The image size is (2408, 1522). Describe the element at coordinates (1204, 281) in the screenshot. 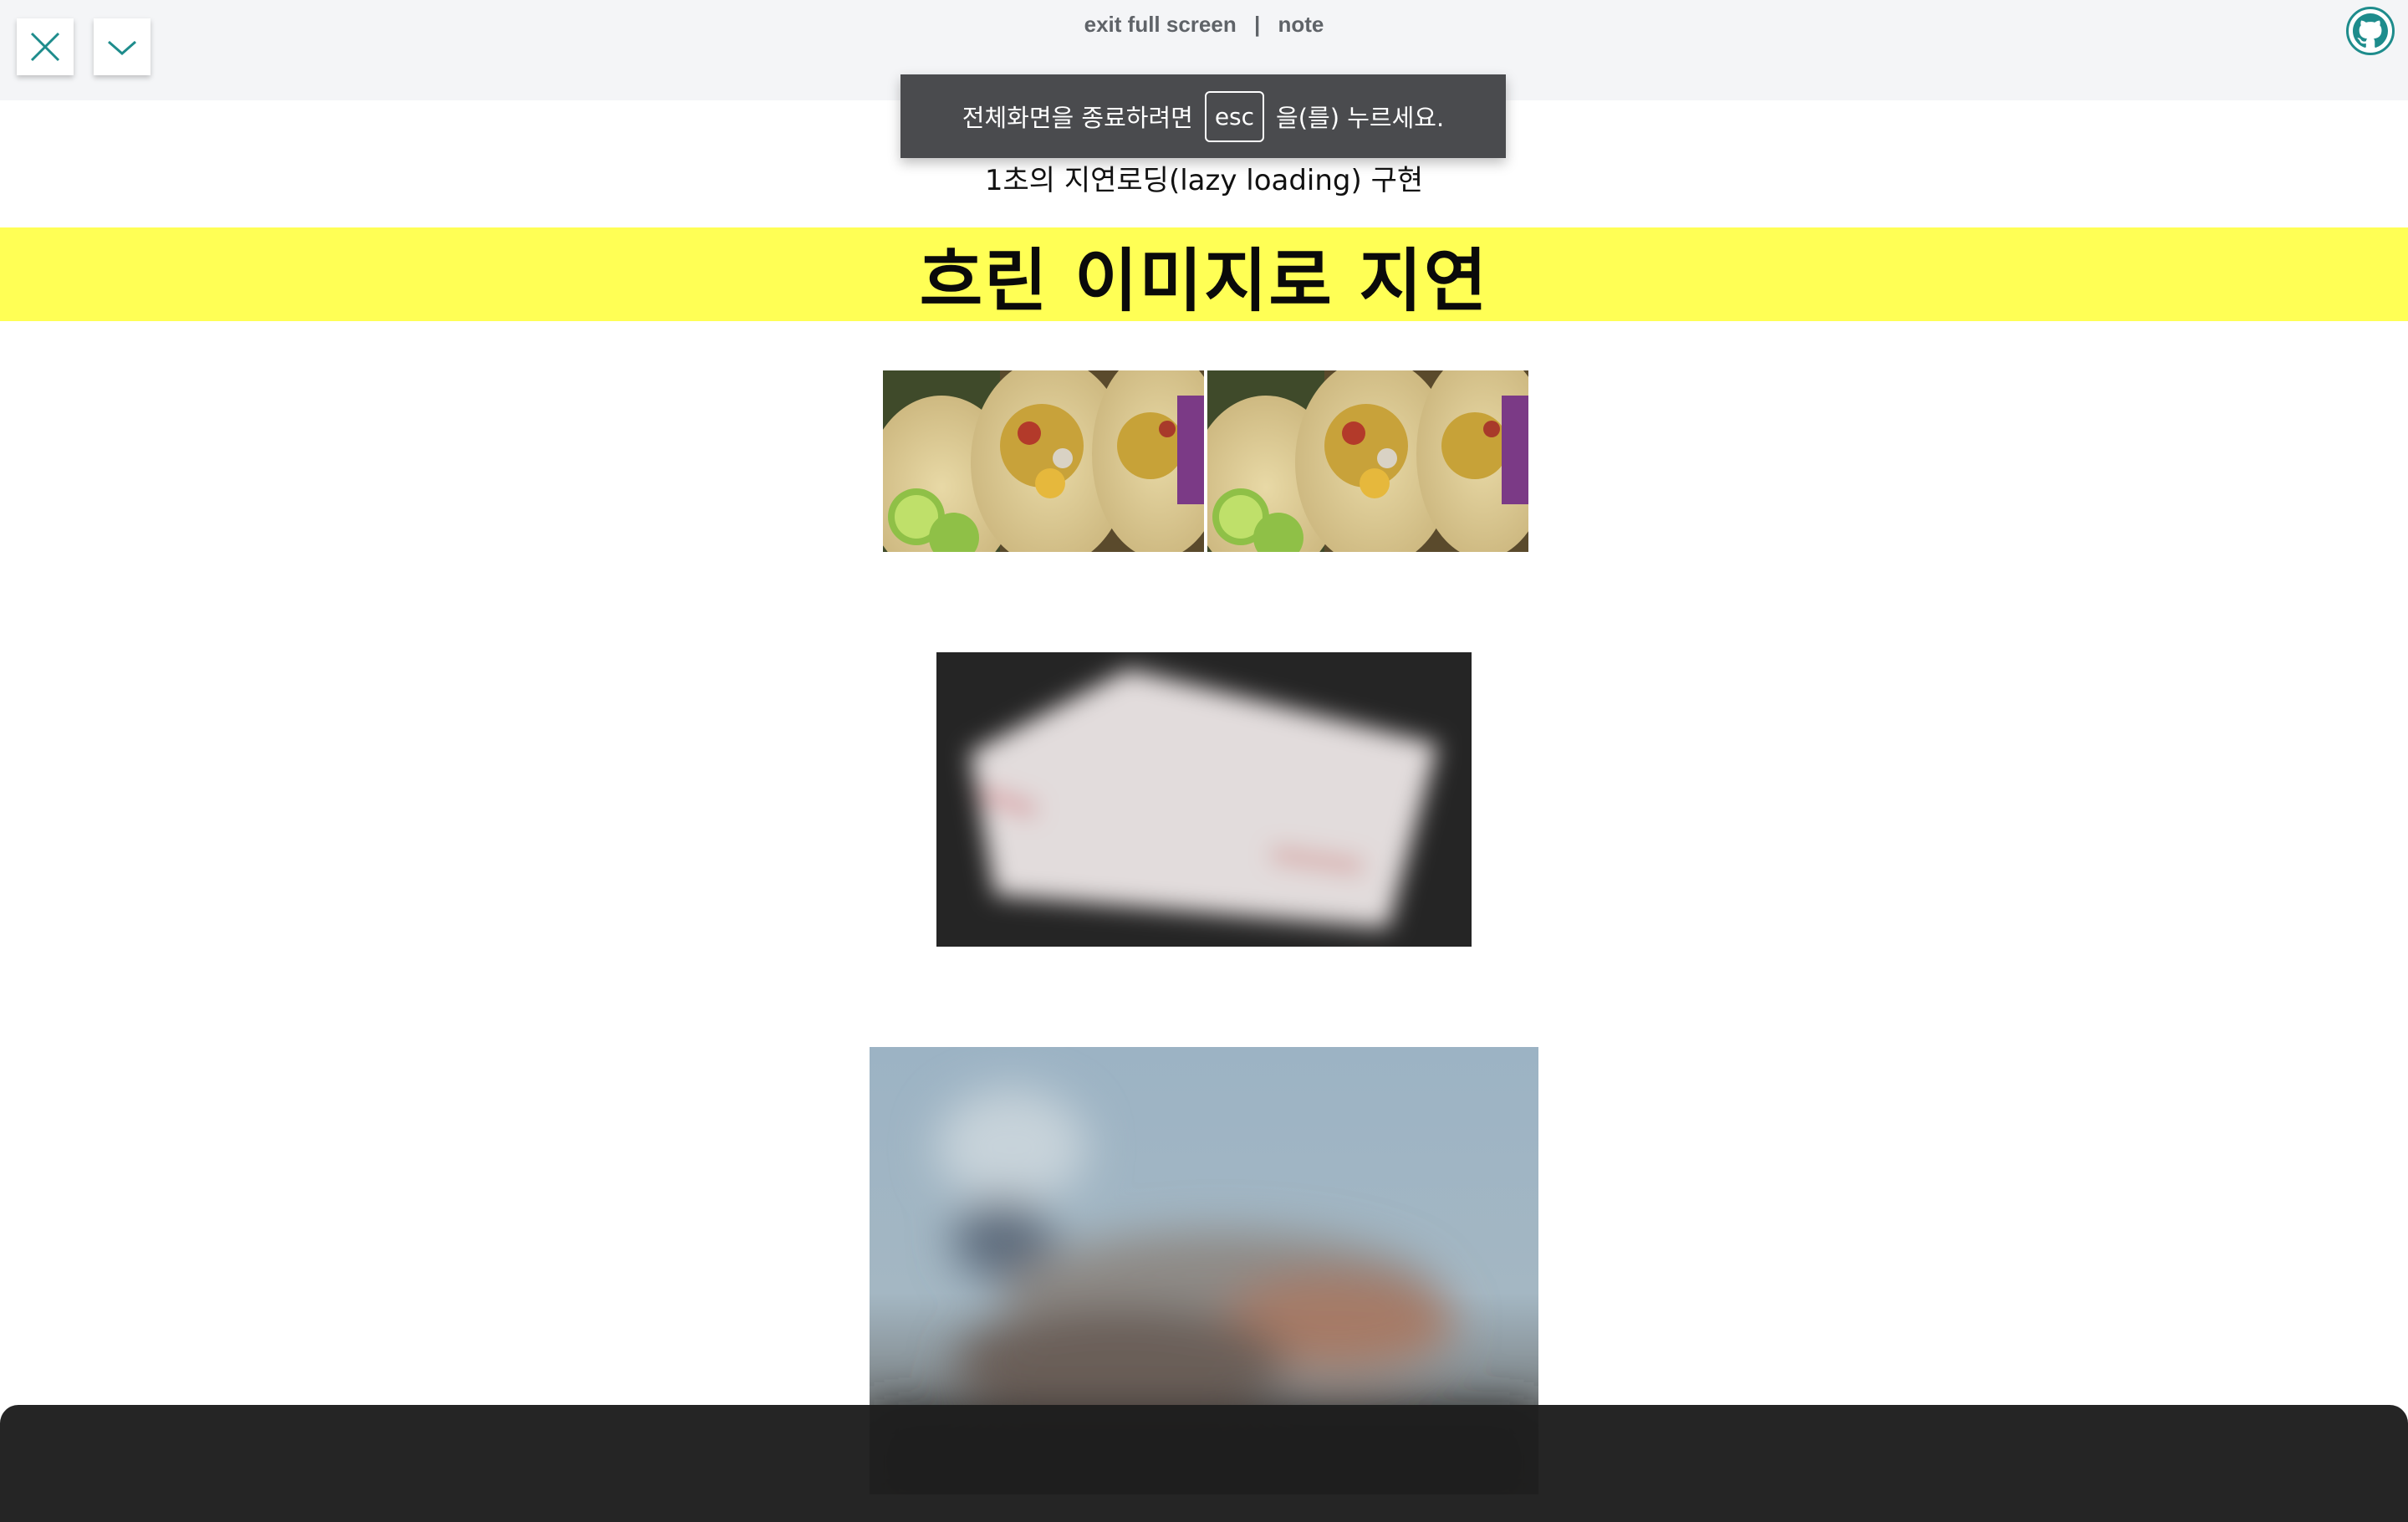

I see `page-title: 흐린 이미지로 지연` at that location.